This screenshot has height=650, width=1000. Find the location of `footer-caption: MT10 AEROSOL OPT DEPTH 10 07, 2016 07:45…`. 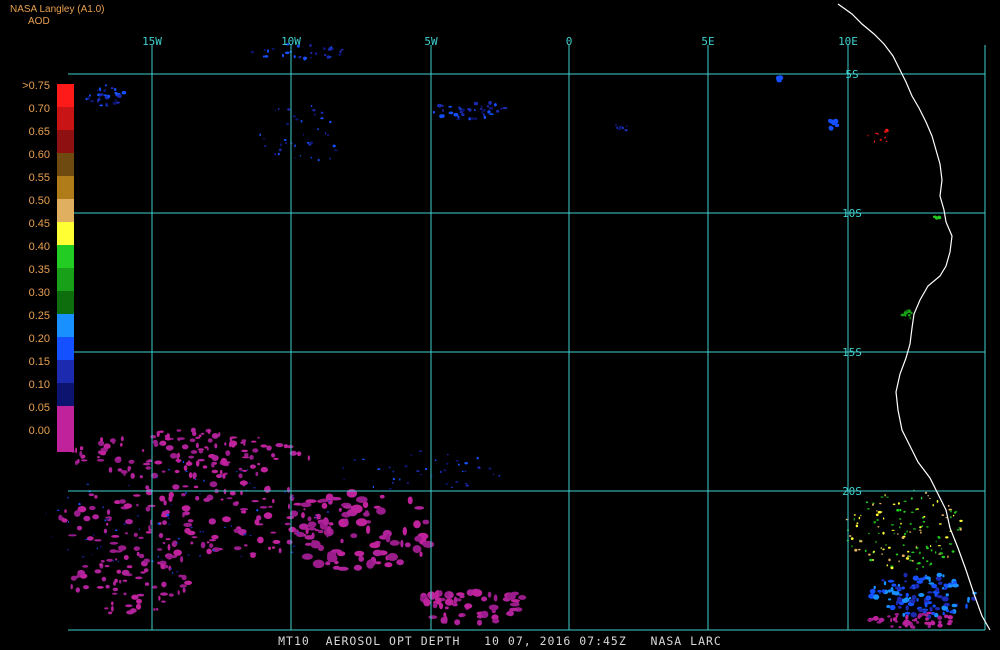

footer-caption: MT10 AEROSOL OPT DEPTH 10 07, 2016 07:45… is located at coordinates (500, 641).